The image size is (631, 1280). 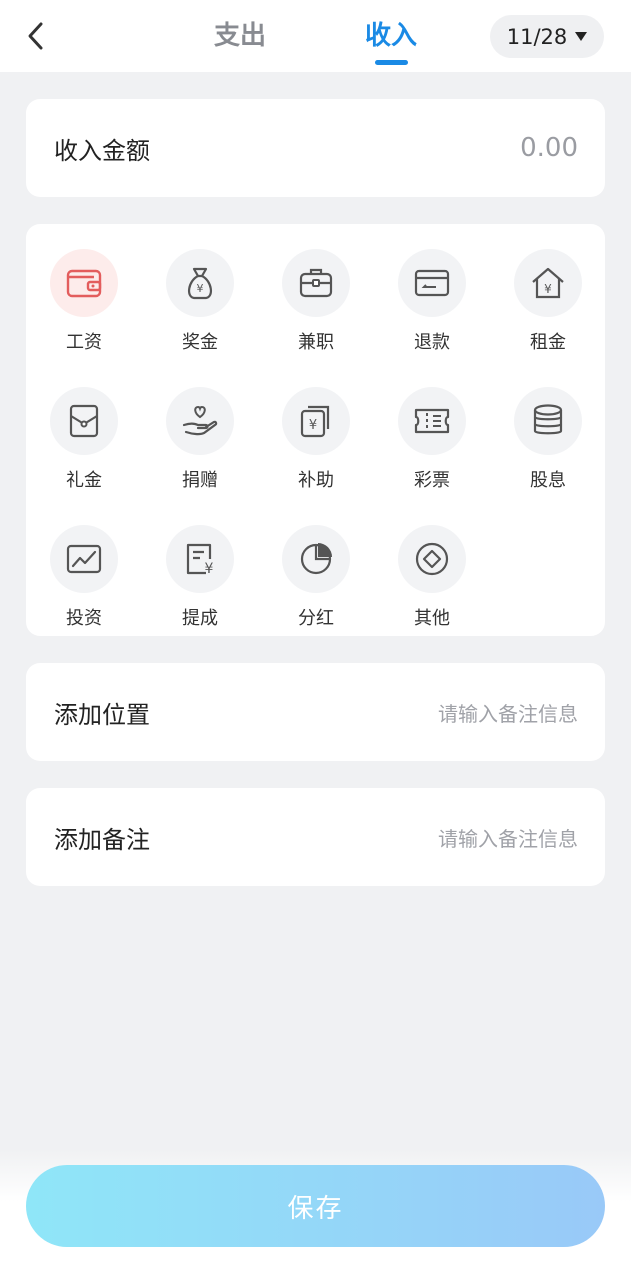 What do you see at coordinates (548, 419) in the screenshot?
I see `coin-stack-icon` at bounding box center [548, 419].